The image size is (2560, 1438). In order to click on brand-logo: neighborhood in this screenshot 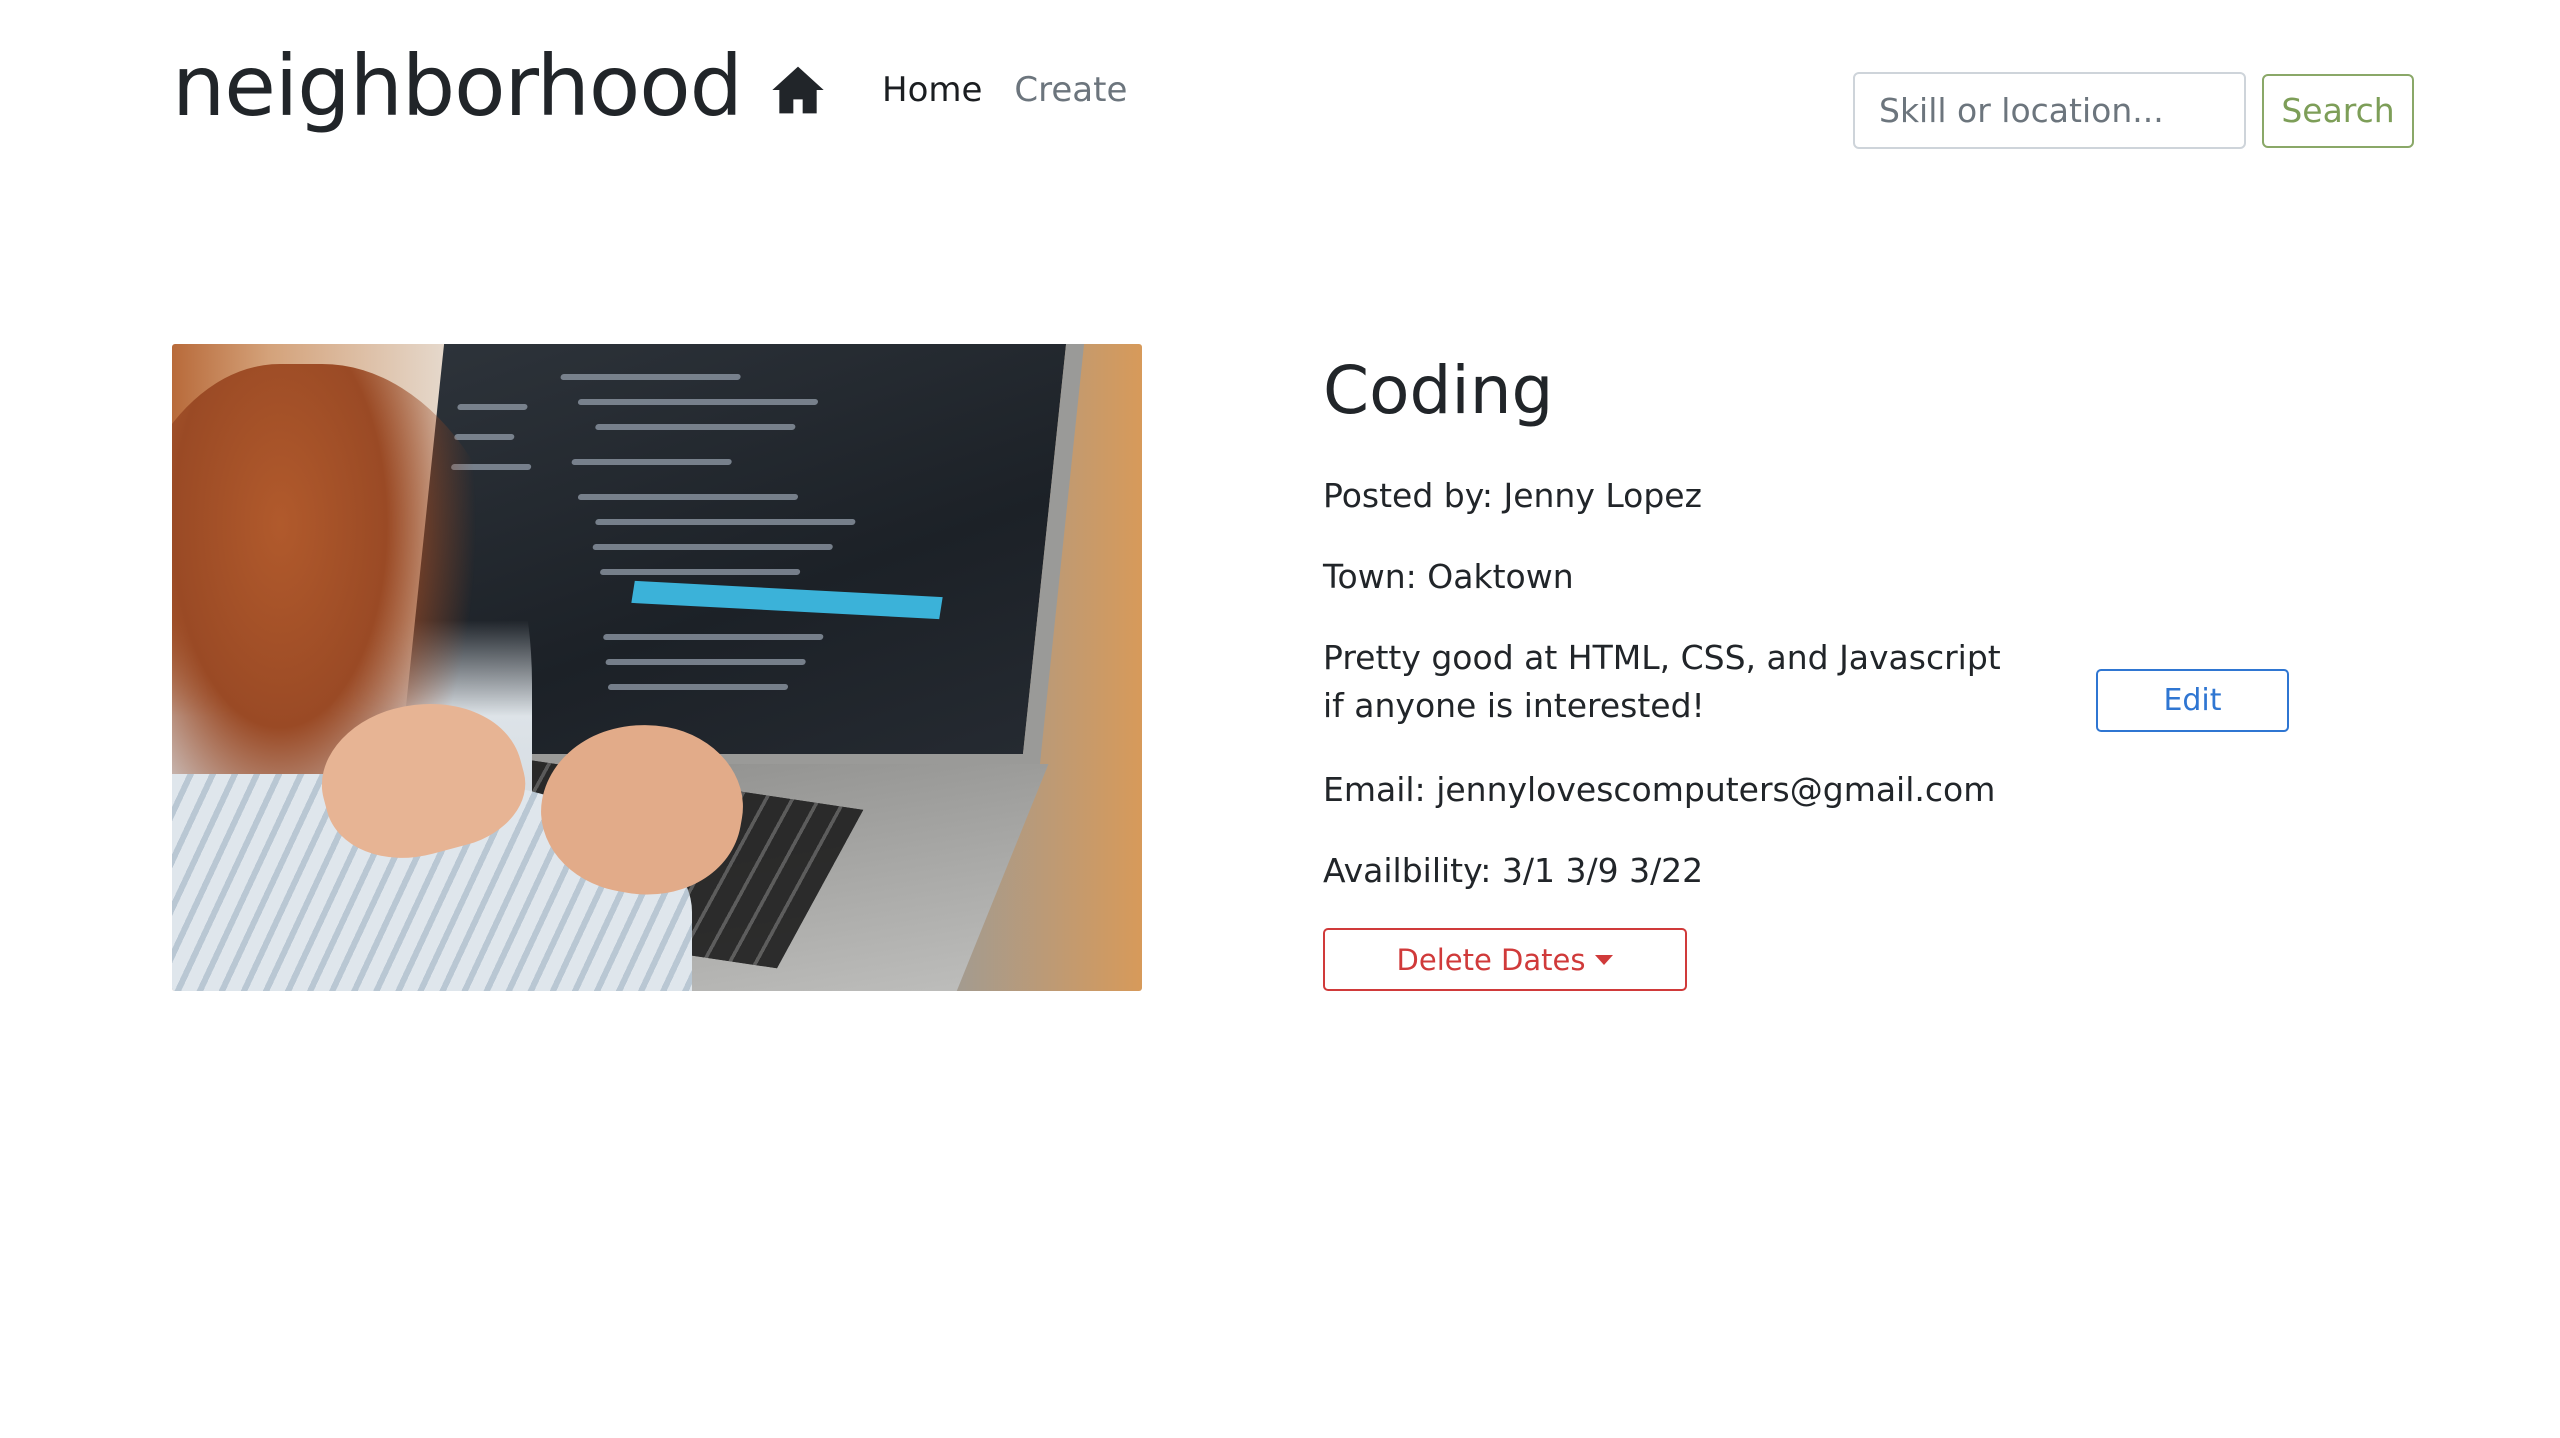, I will do `click(499, 86)`.